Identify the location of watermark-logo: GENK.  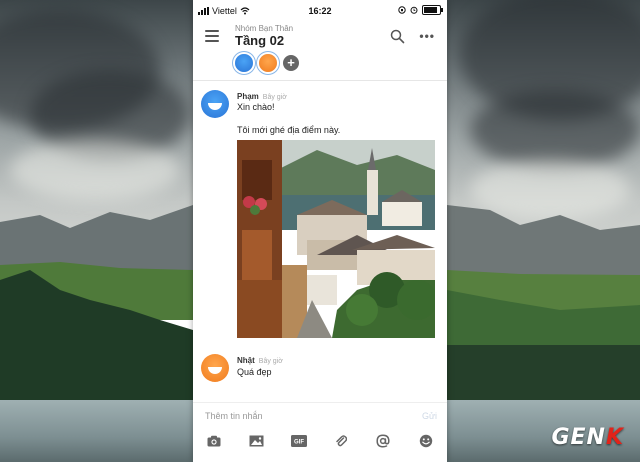
(587, 437).